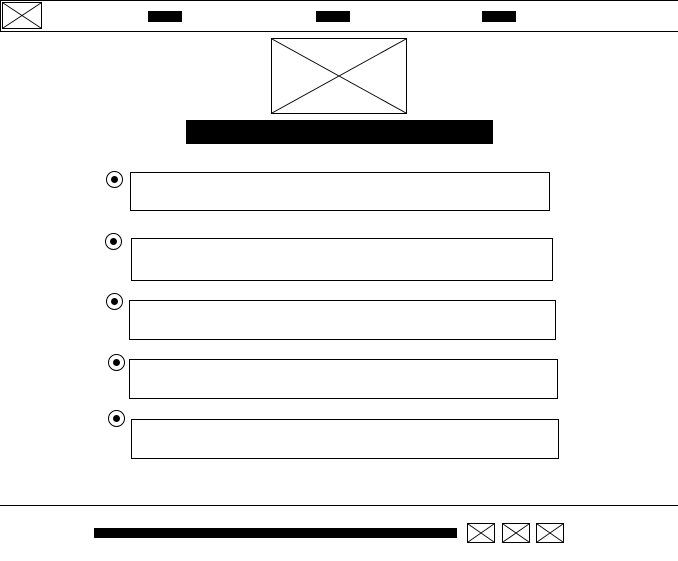  What do you see at coordinates (339, 31) in the screenshot?
I see `header-divider` at bounding box center [339, 31].